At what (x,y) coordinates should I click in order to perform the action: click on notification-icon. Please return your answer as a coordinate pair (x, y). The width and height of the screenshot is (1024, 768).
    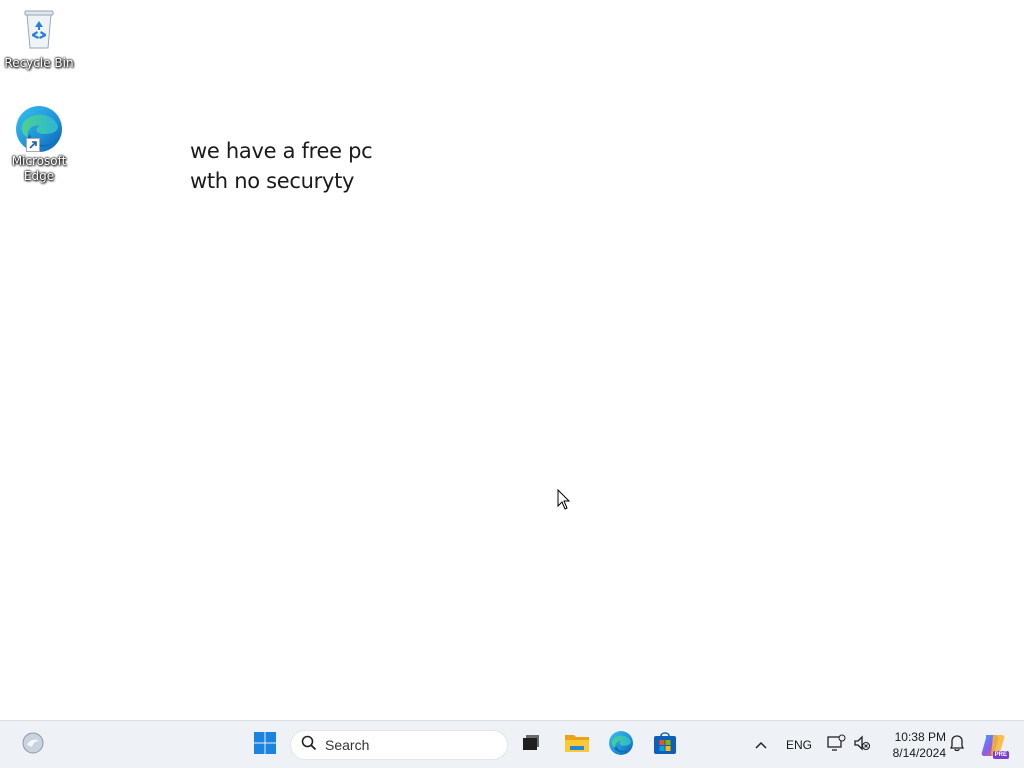
    Looking at the image, I should click on (957, 745).